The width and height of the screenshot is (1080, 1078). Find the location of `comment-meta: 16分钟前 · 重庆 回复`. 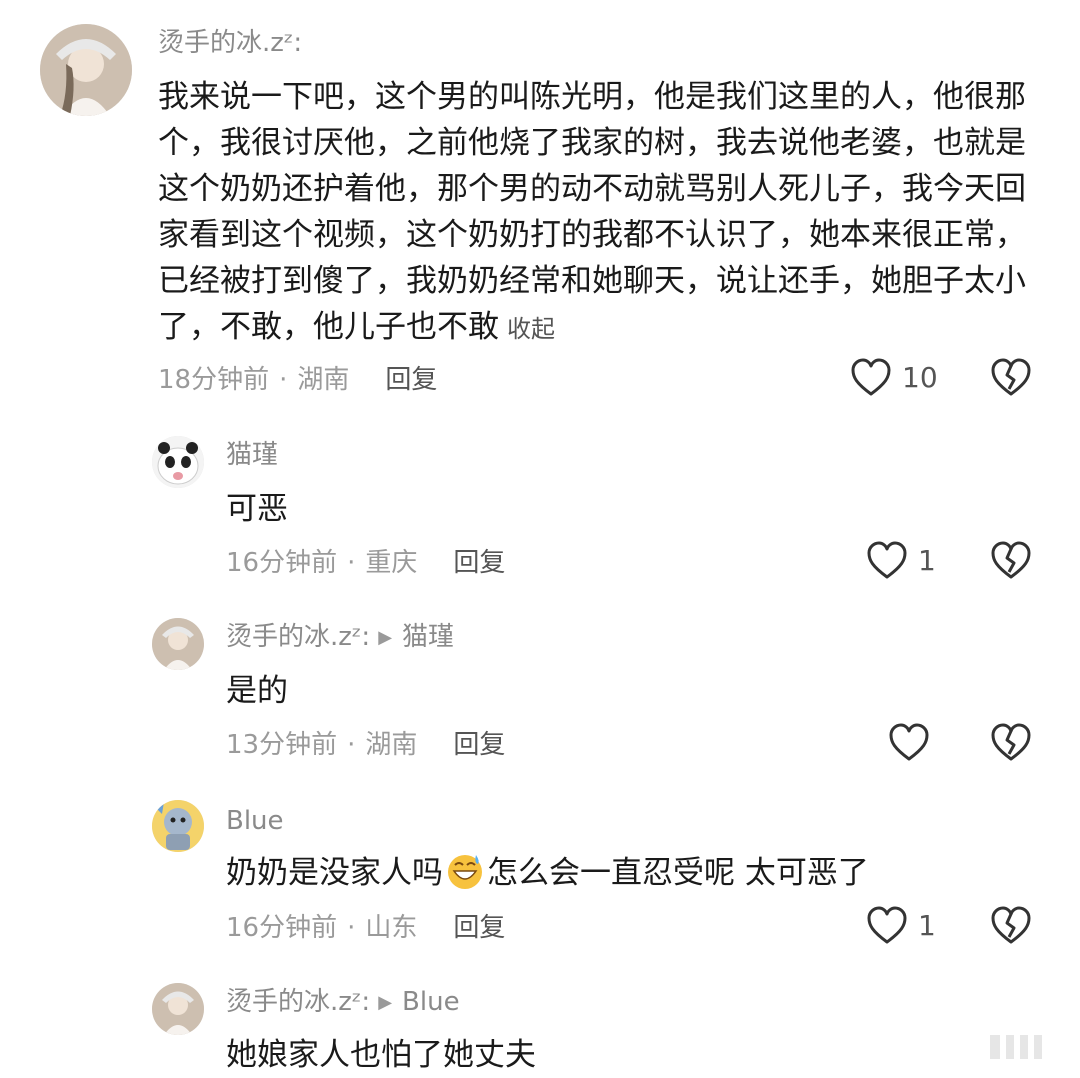

comment-meta: 16分钟前 · 重庆 回复 is located at coordinates (366, 563).